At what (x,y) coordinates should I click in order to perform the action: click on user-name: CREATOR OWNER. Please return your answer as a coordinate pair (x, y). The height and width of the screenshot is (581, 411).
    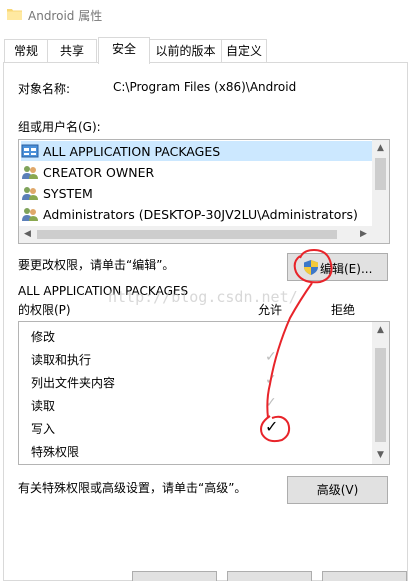
    Looking at the image, I should click on (99, 172).